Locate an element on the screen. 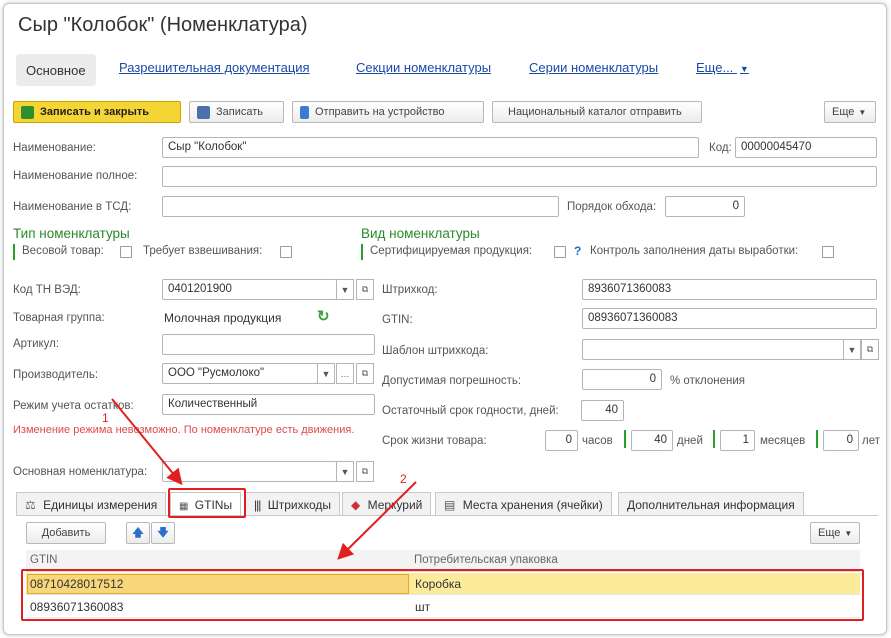  annotation-label-1: 1 is located at coordinates (105, 418).